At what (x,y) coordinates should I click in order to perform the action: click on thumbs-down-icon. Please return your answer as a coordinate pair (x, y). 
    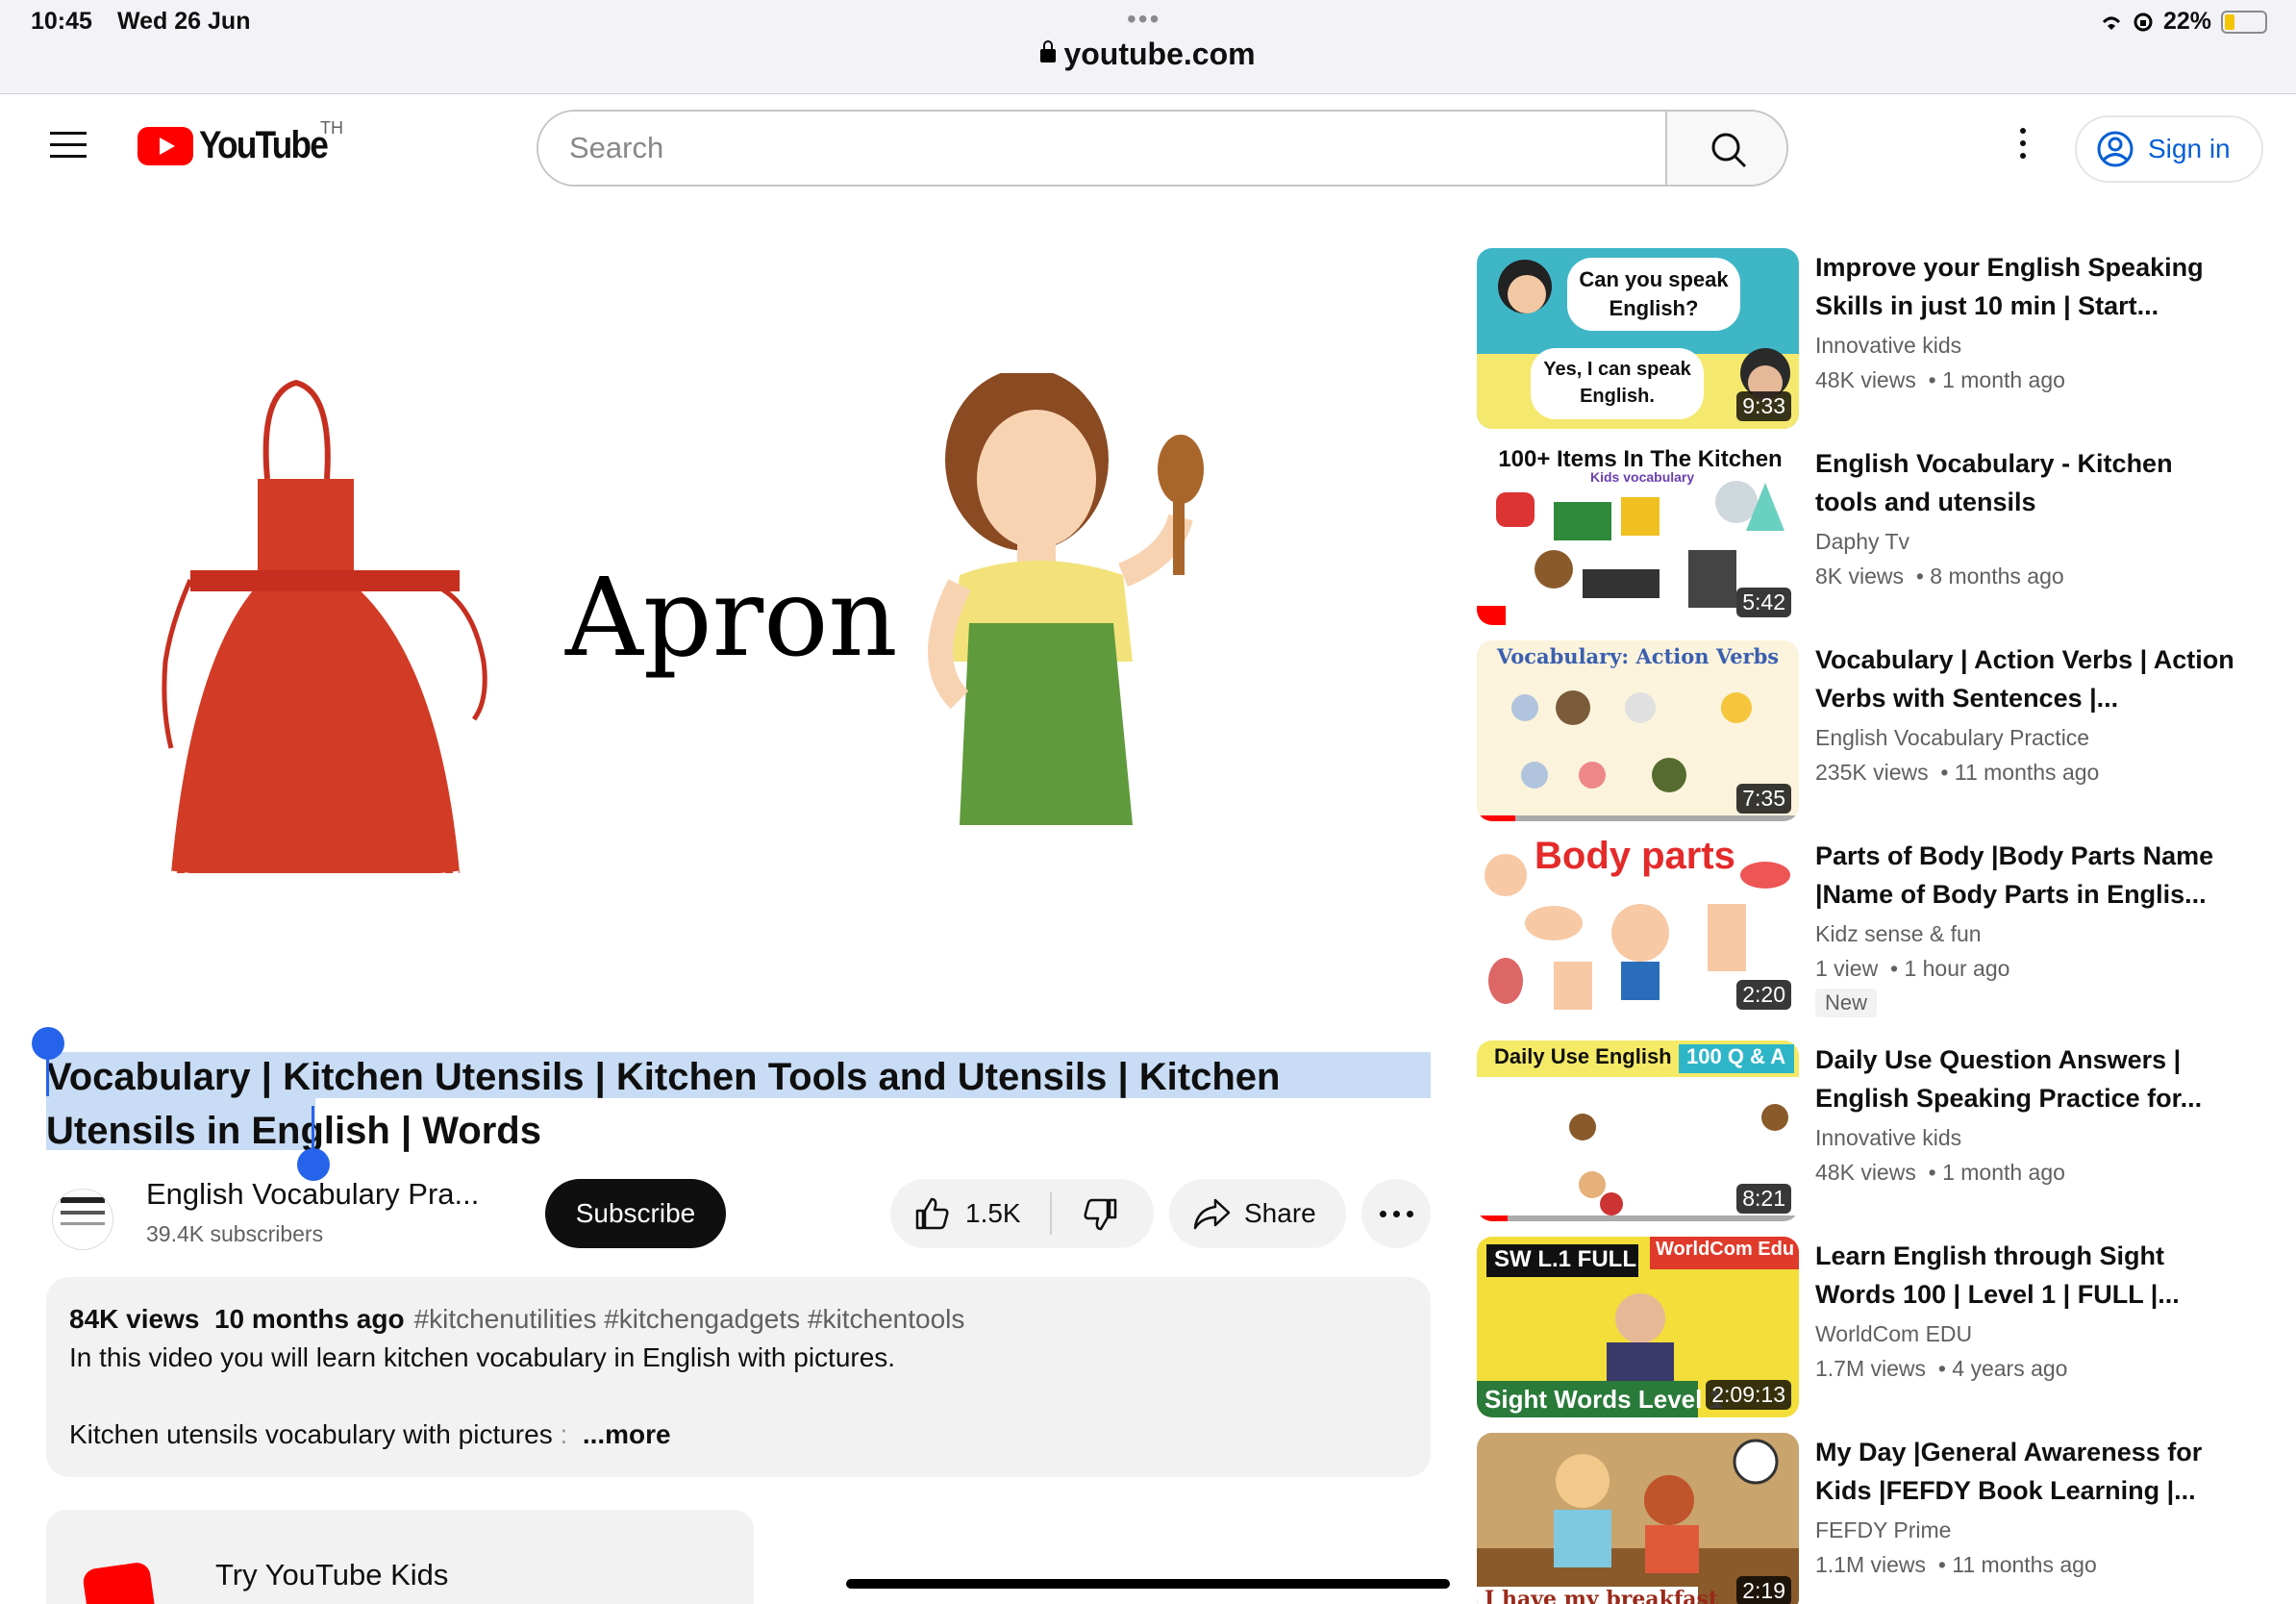
    Looking at the image, I should click on (1100, 1214).